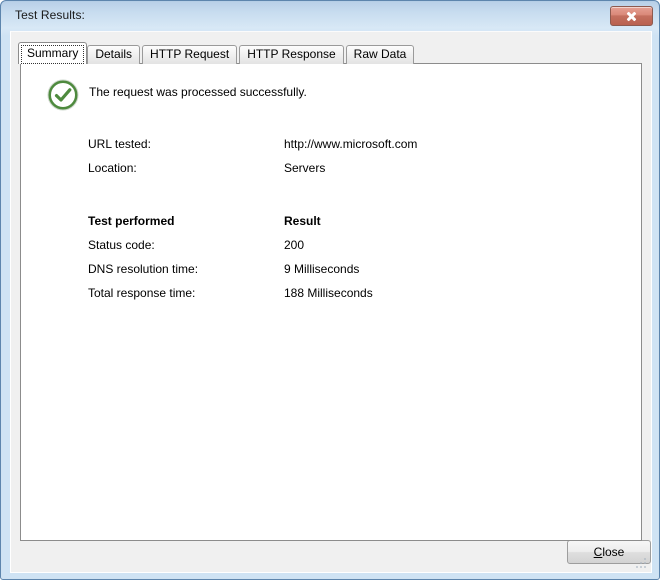 The width and height of the screenshot is (660, 580). Describe the element at coordinates (112, 168) in the screenshot. I see `info-label-location: Location:` at that location.